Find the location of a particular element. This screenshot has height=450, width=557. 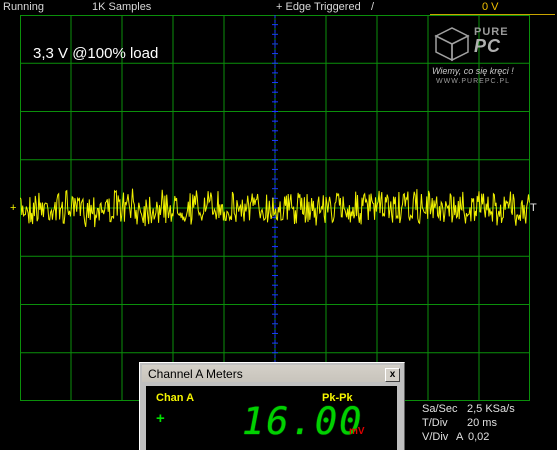

trigger-marker: T is located at coordinates (533, 208).